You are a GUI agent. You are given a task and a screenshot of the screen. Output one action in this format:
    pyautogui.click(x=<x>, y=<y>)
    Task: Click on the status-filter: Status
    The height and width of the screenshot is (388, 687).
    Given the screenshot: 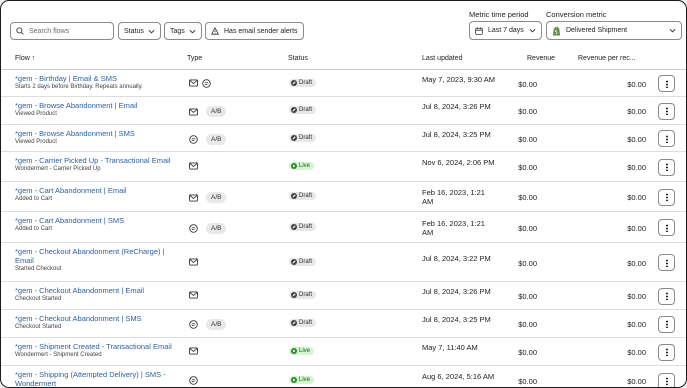 What is the action you would take?
    pyautogui.click(x=139, y=31)
    